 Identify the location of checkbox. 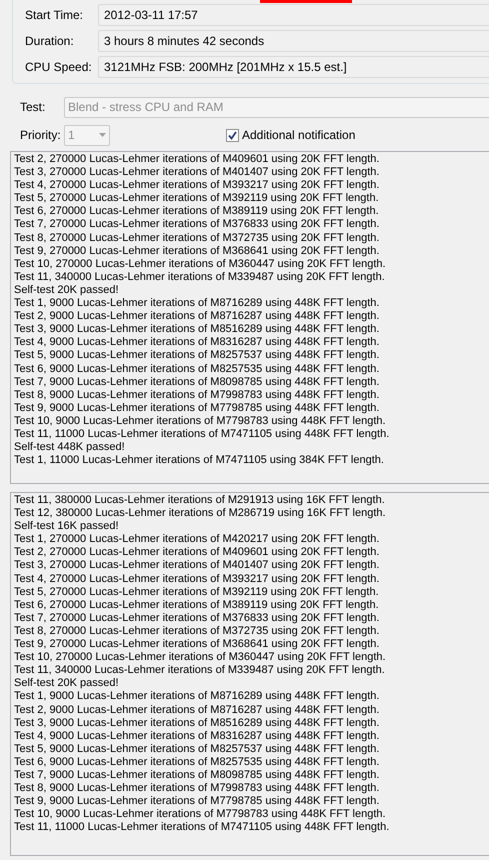
(232, 135).